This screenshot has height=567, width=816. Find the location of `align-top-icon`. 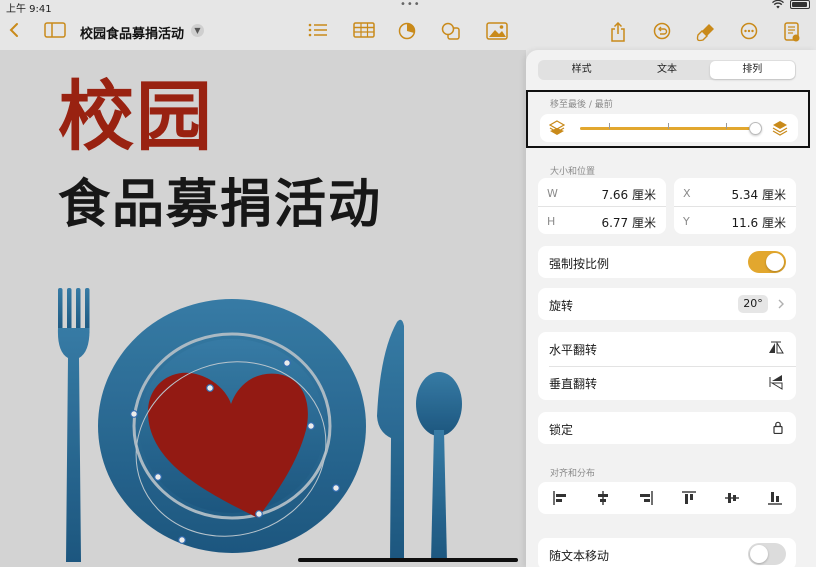

align-top-icon is located at coordinates (689, 498).